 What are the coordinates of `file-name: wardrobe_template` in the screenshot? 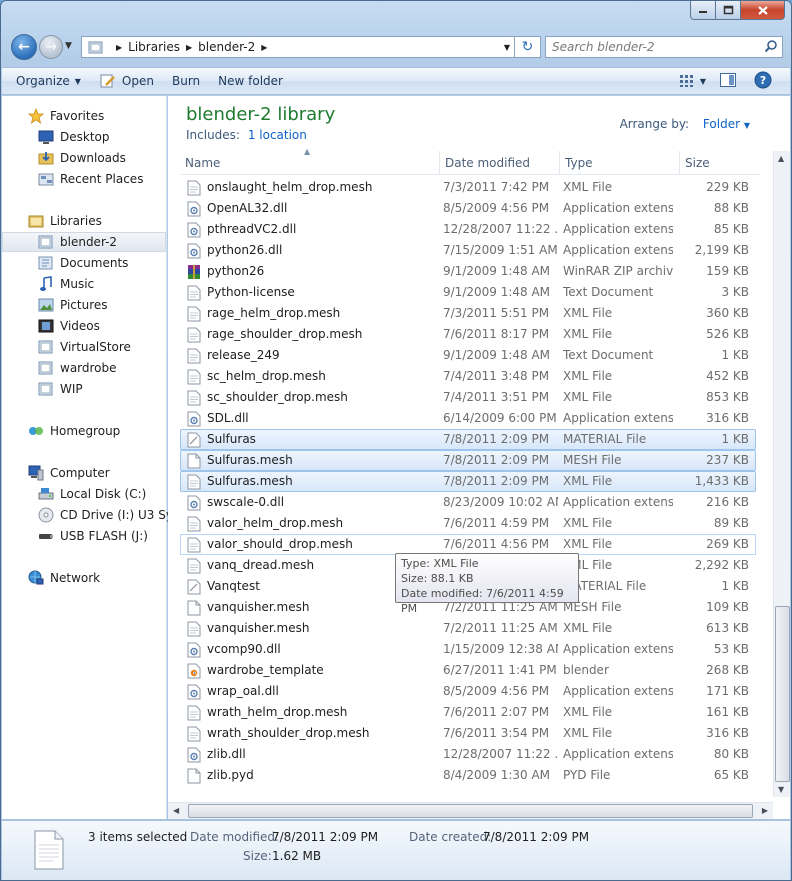 It's located at (265, 670).